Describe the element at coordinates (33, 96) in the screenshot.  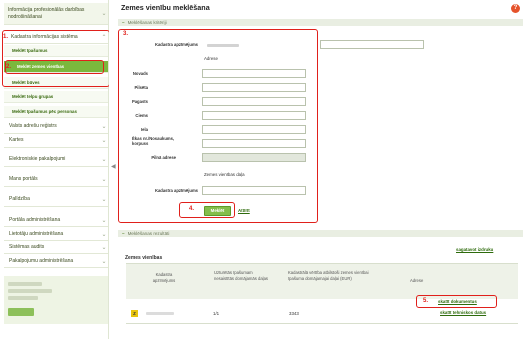
I see `sidebar-subitem-label: Meklēt telpu grupas` at that location.